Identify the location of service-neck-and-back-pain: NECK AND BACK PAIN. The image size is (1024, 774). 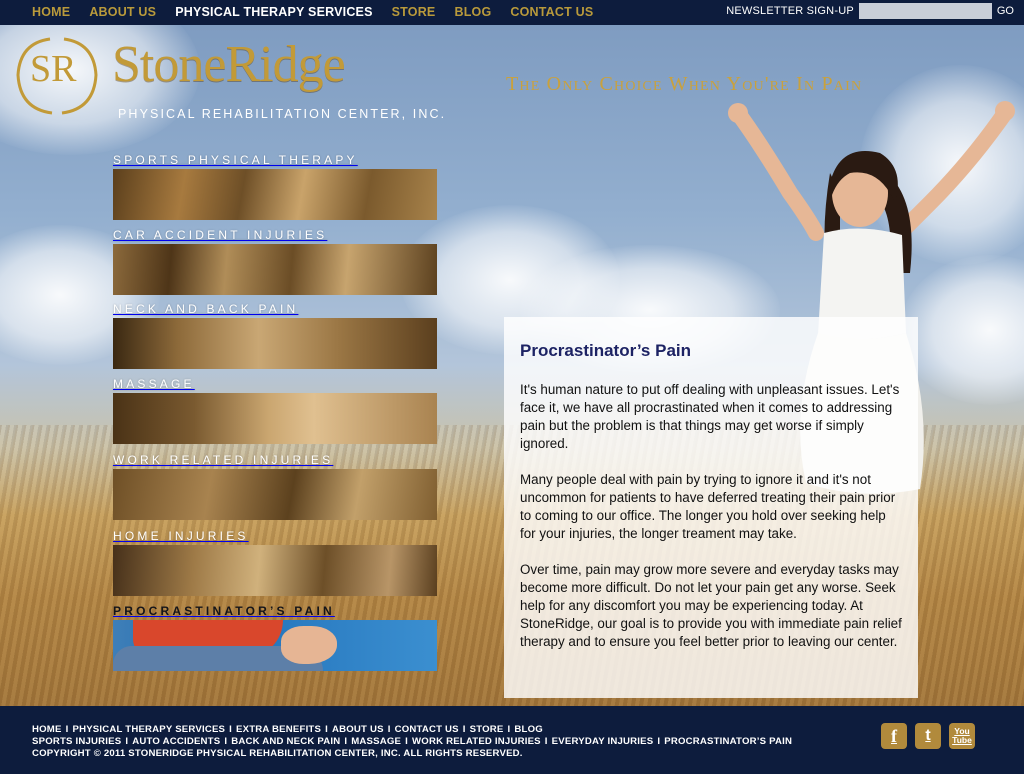
(275, 335).